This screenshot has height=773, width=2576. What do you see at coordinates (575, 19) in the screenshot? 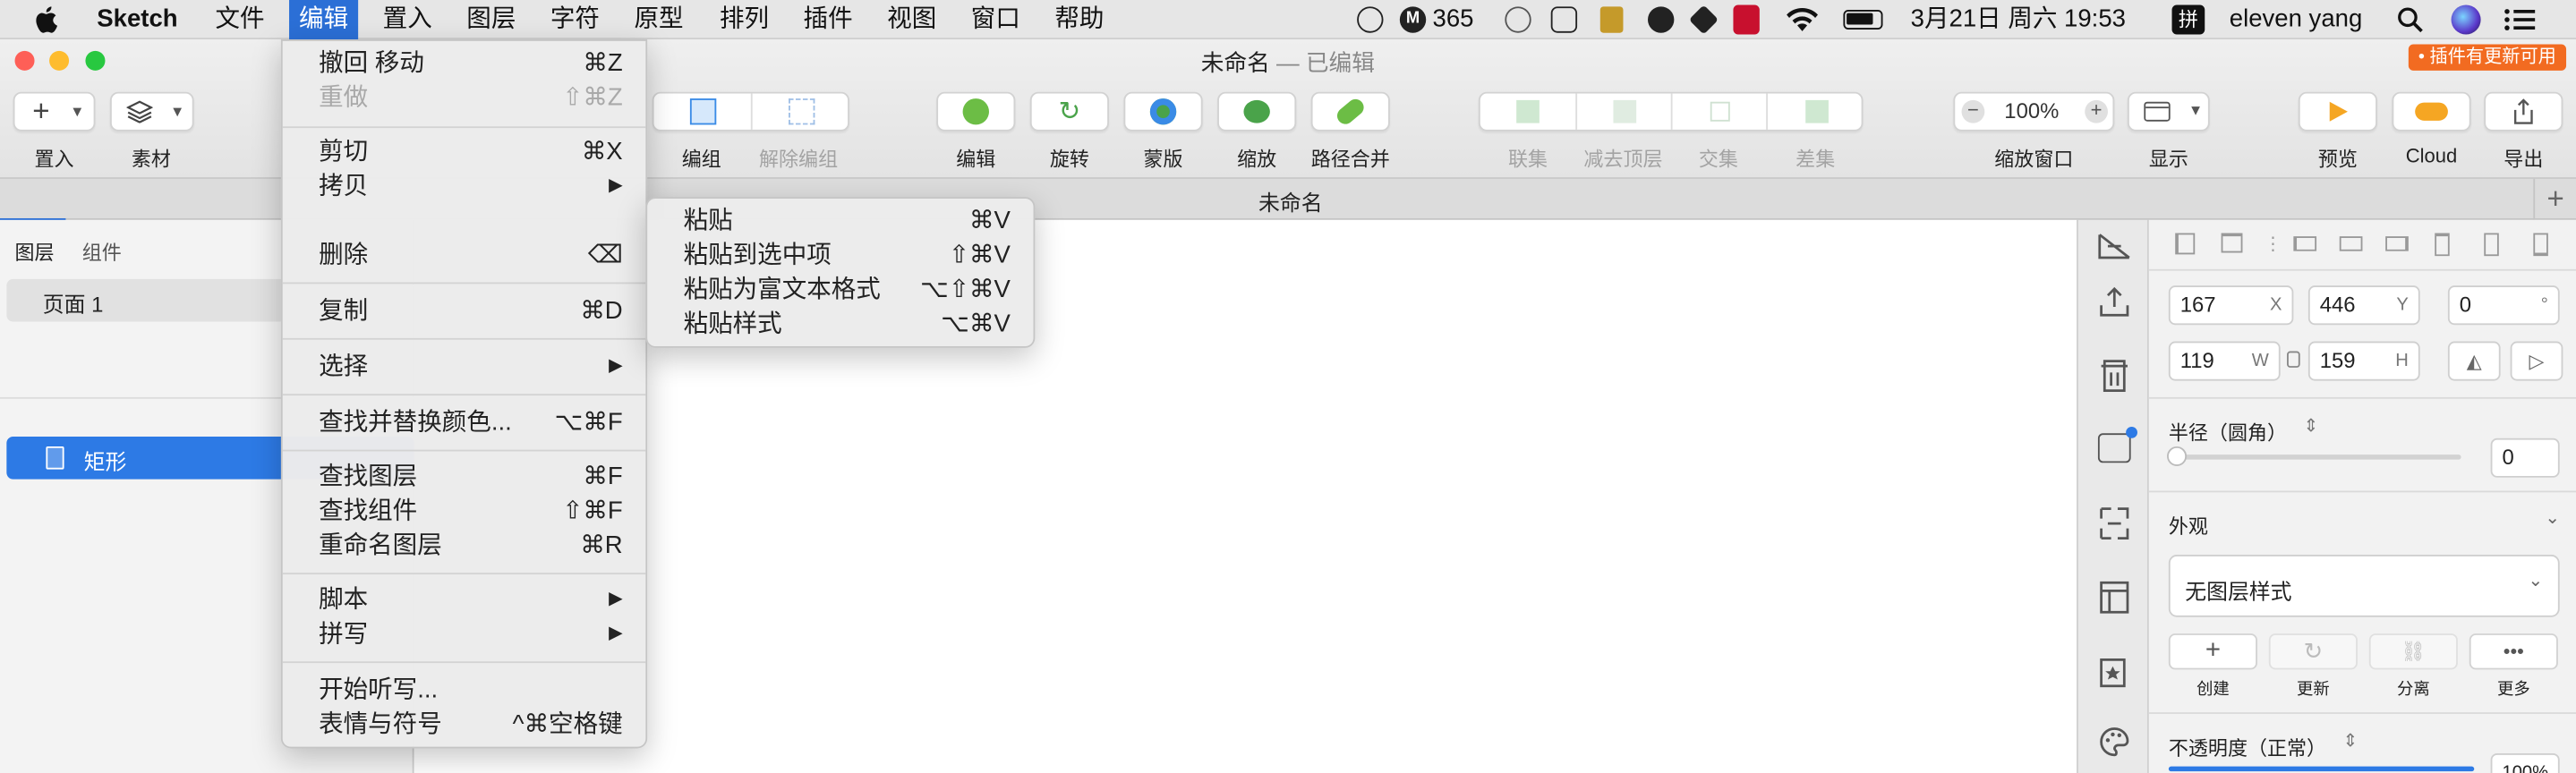
I see `menu-text: 字符` at bounding box center [575, 19].